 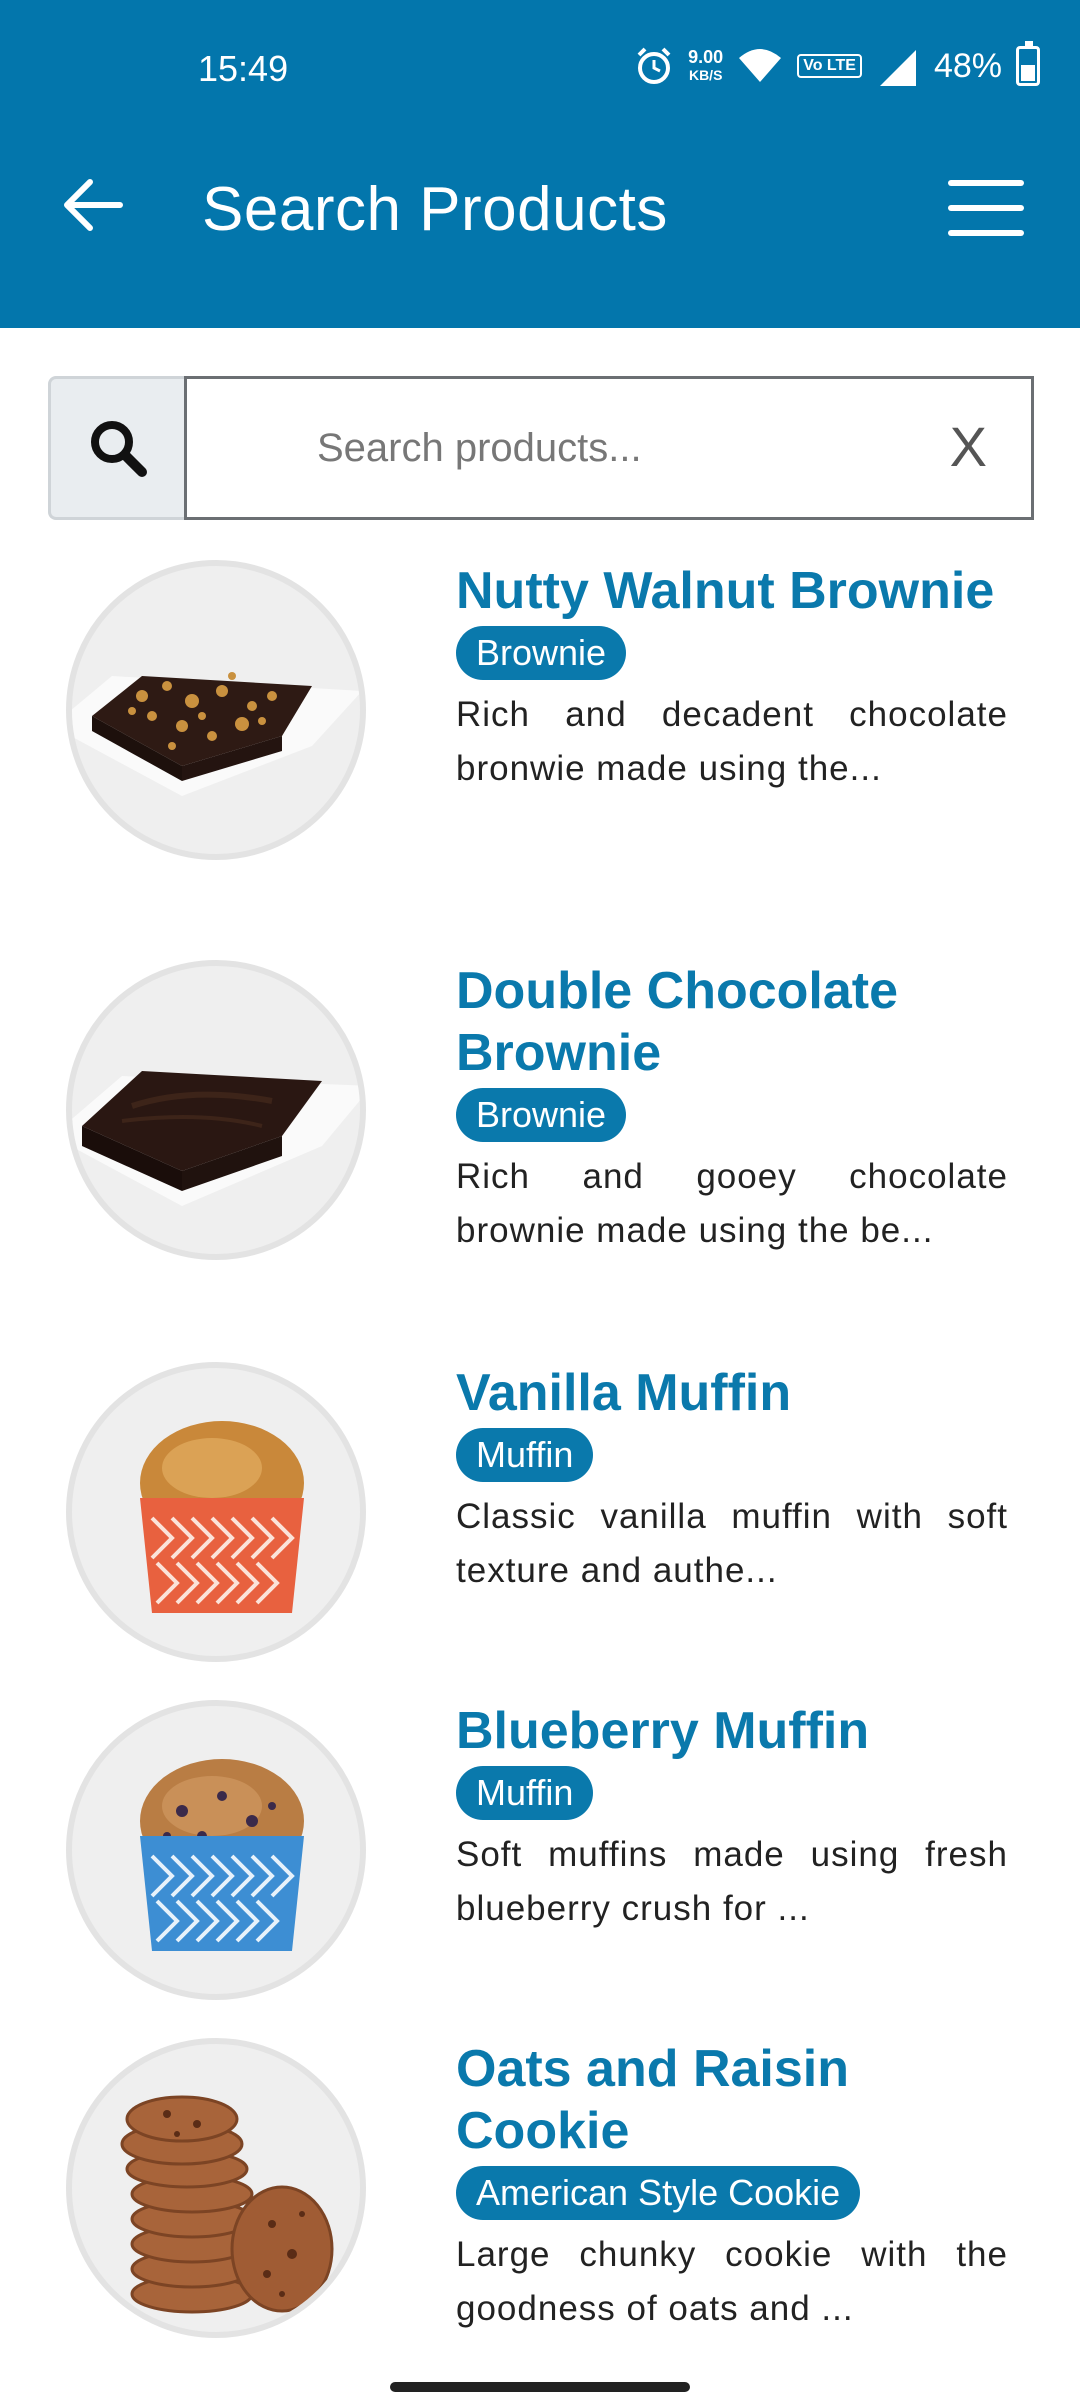 I want to click on product-name: Blueberry Muffin, so click(x=663, y=1731).